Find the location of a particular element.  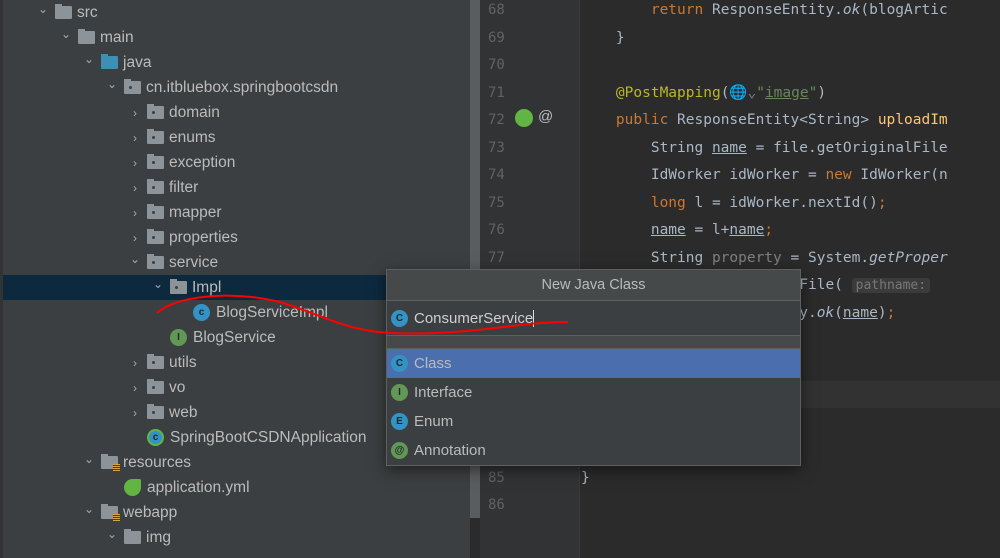

option-label: Enum is located at coordinates (434, 421).